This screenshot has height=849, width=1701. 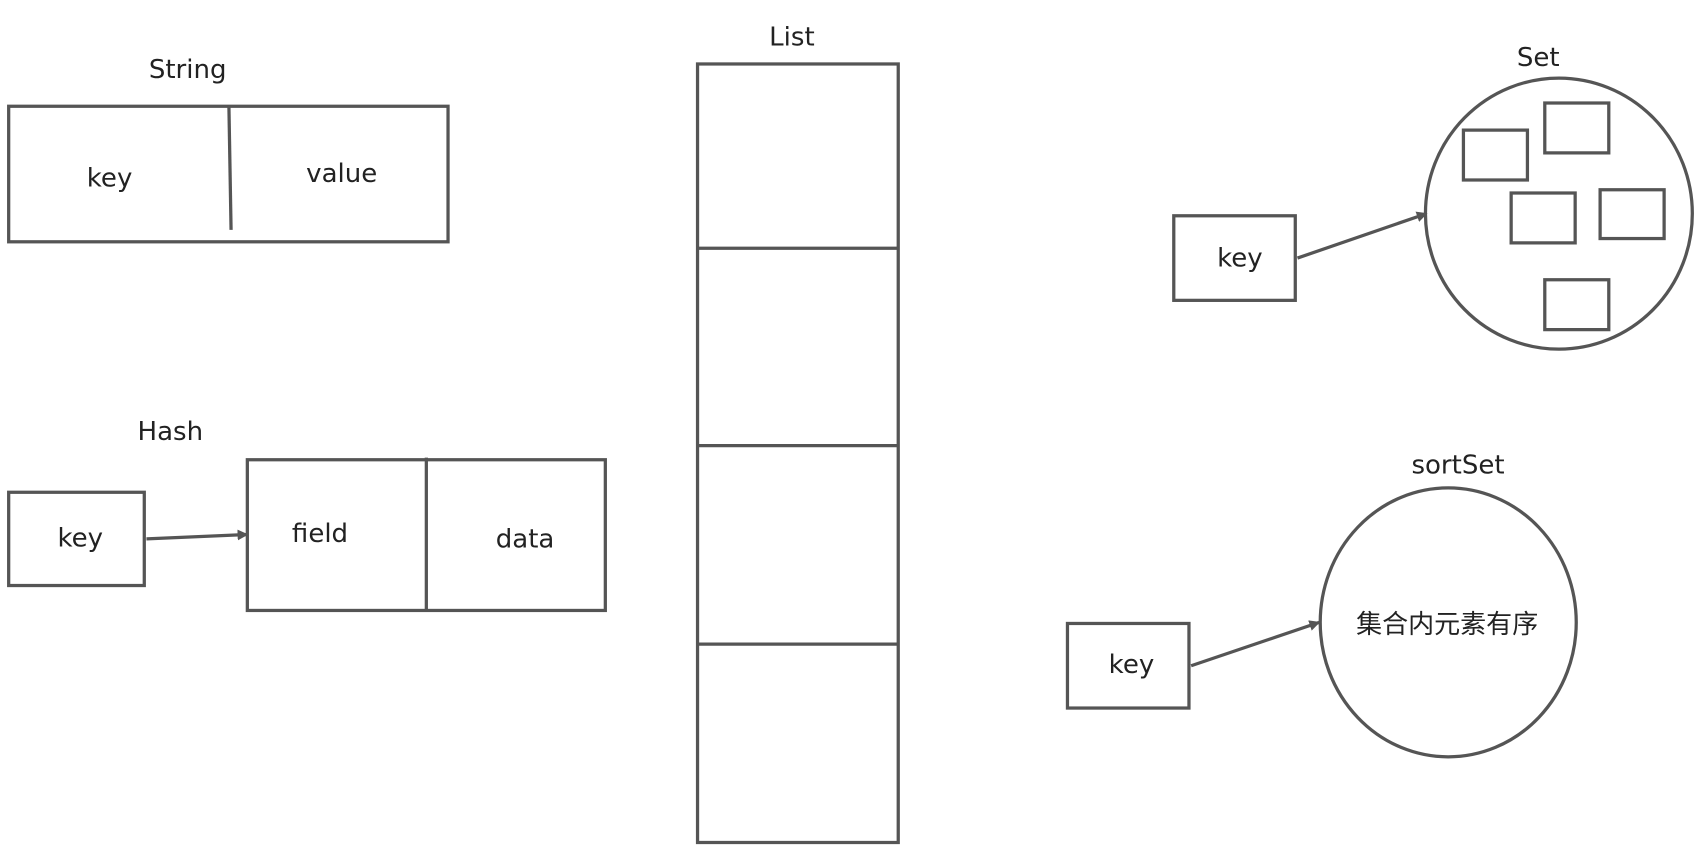 What do you see at coordinates (80, 538) in the screenshot?
I see `hash-key: key` at bounding box center [80, 538].